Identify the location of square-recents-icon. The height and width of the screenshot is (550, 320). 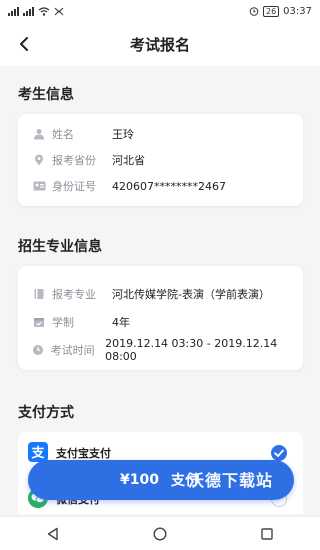
(266, 533).